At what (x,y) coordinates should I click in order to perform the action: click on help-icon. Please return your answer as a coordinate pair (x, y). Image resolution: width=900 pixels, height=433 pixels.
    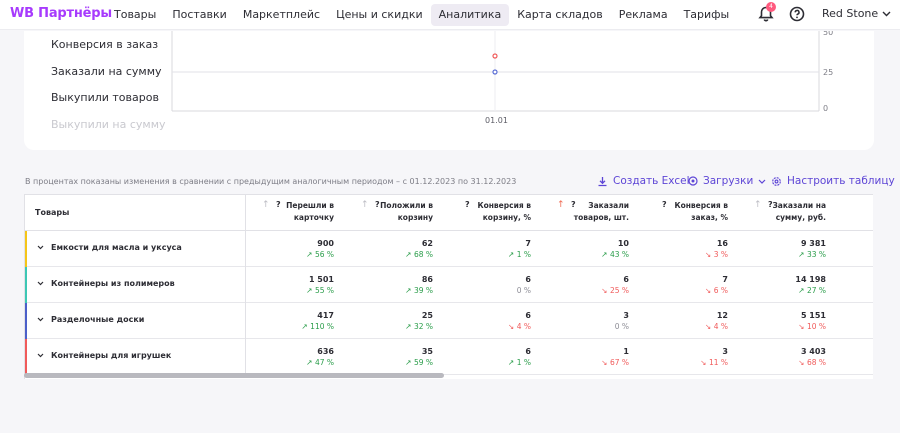
    Looking at the image, I should click on (797, 14).